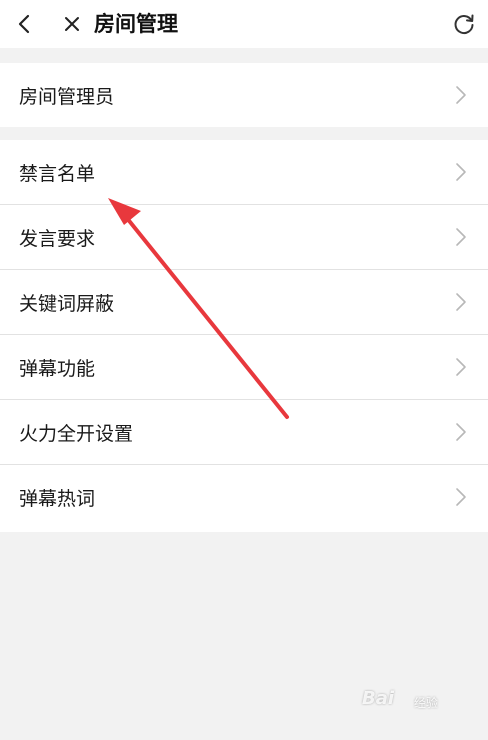 The width and height of the screenshot is (488, 740). What do you see at coordinates (244, 497) in the screenshot?
I see `list-item-danmaku-hot-words: 弹幕热词` at bounding box center [244, 497].